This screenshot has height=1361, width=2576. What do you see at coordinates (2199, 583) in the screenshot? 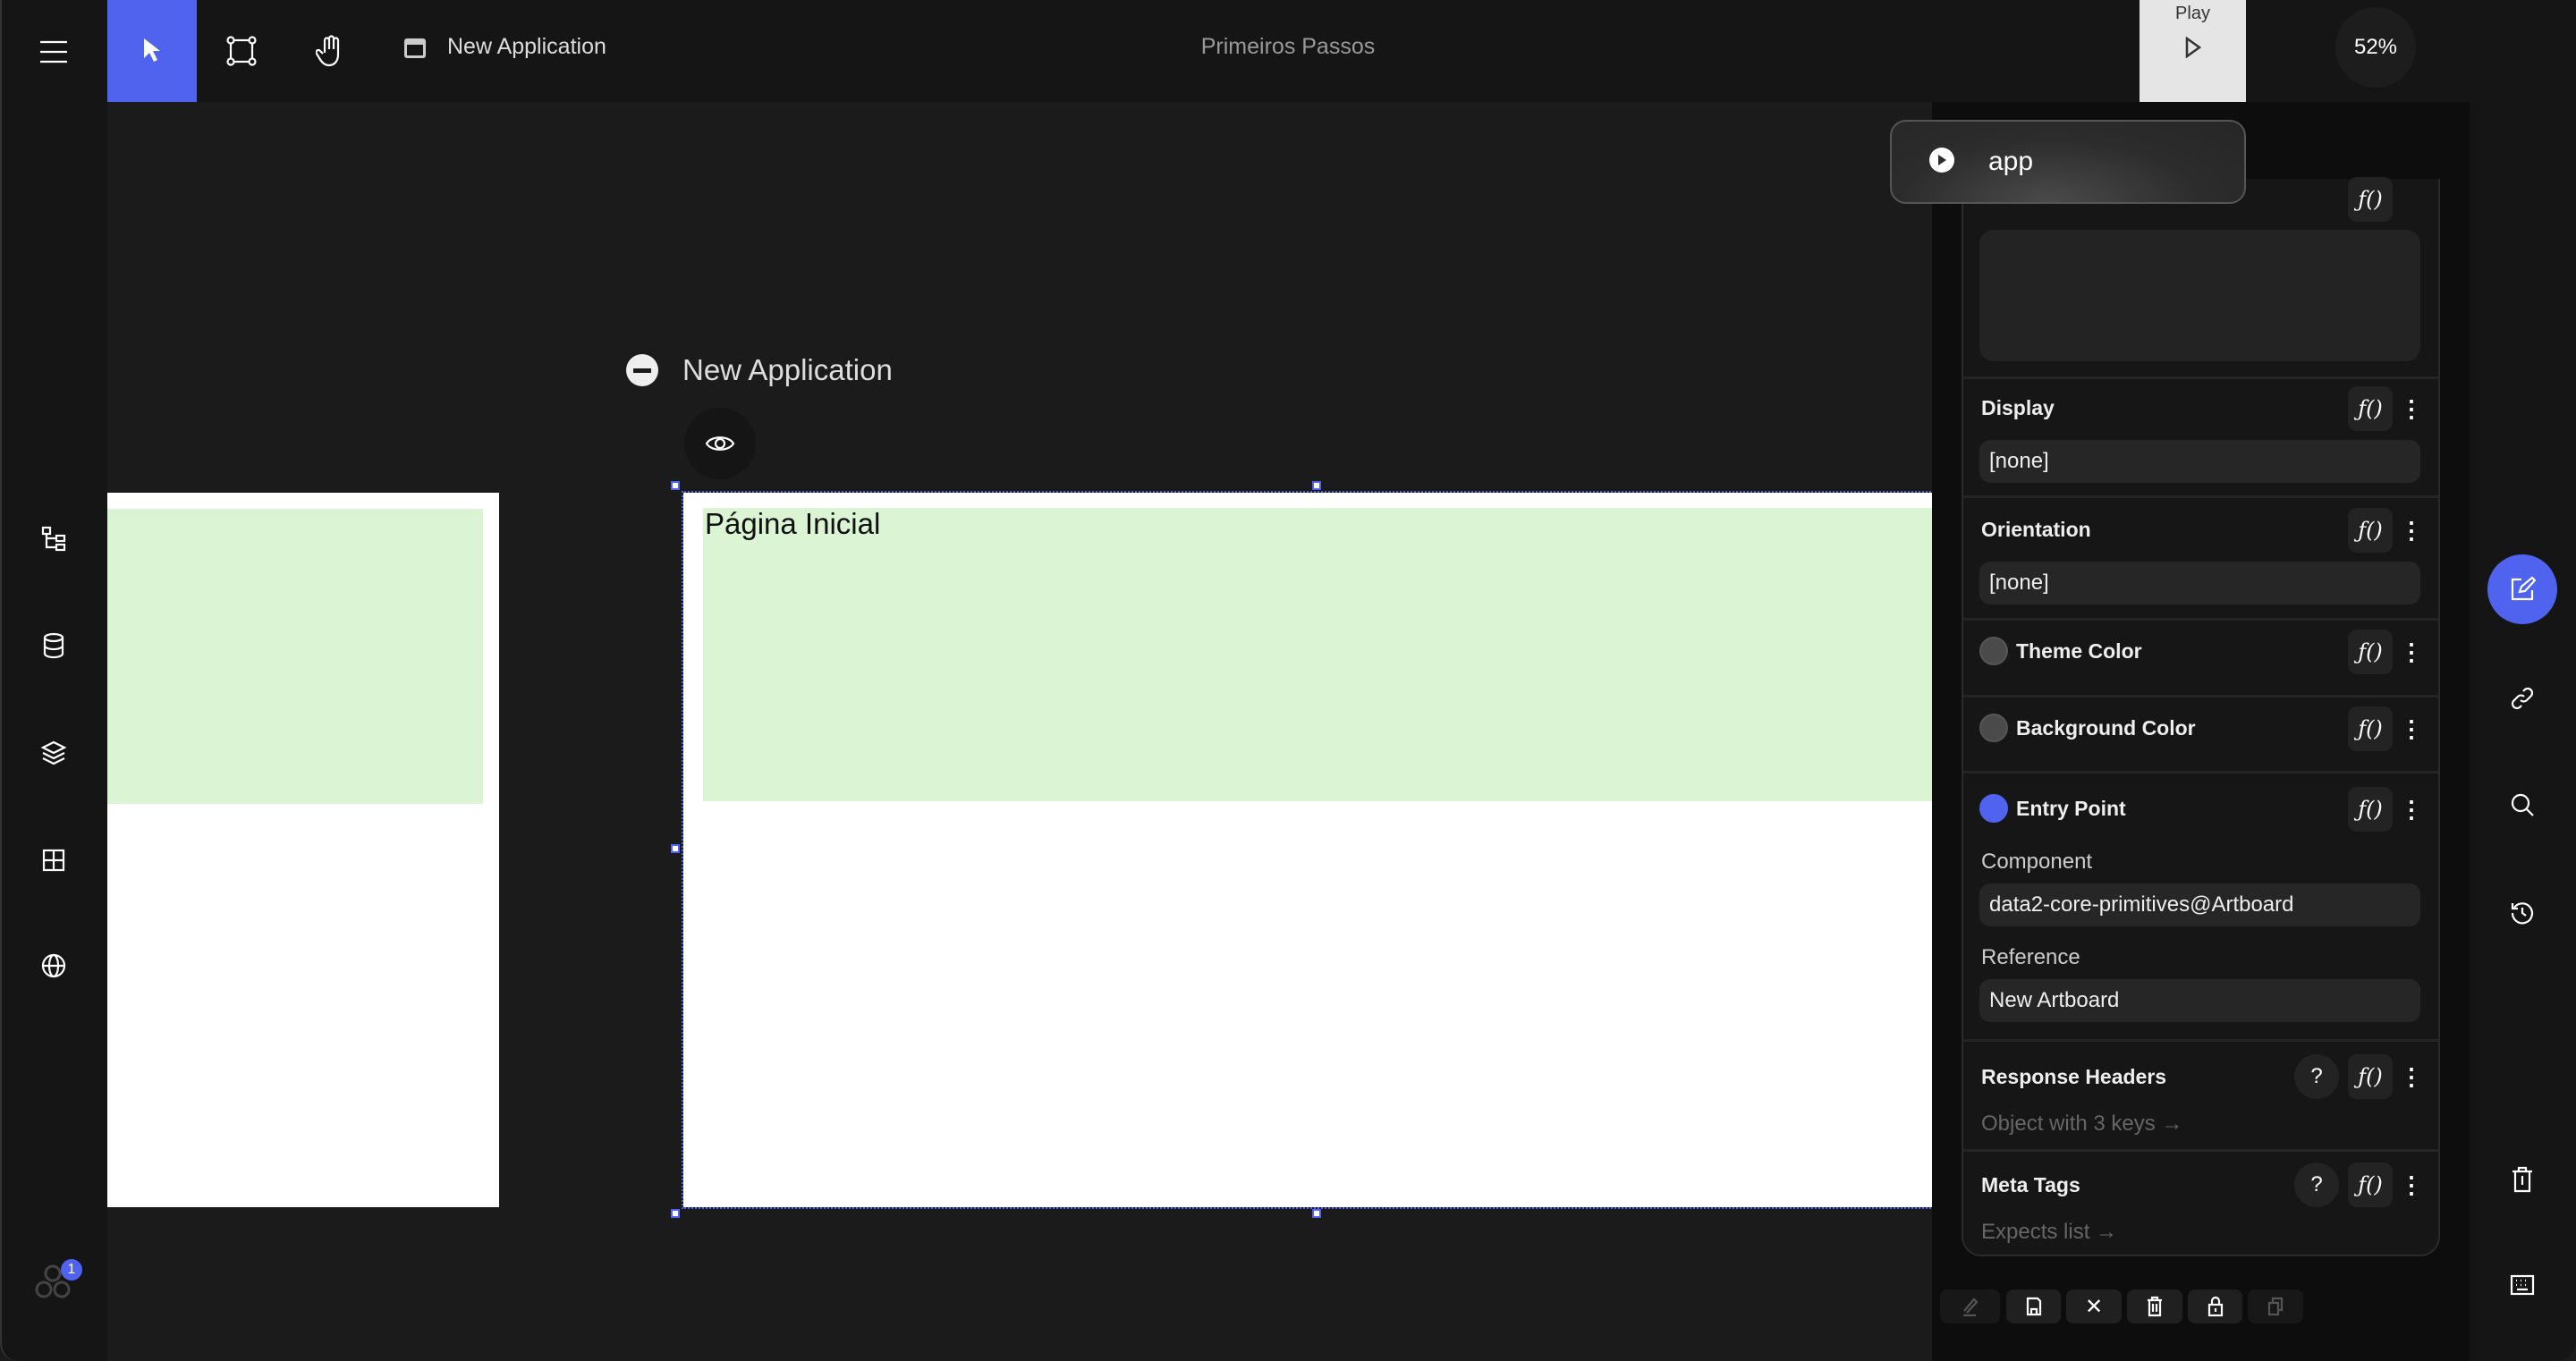
I see `orientation-select: [none]` at bounding box center [2199, 583].